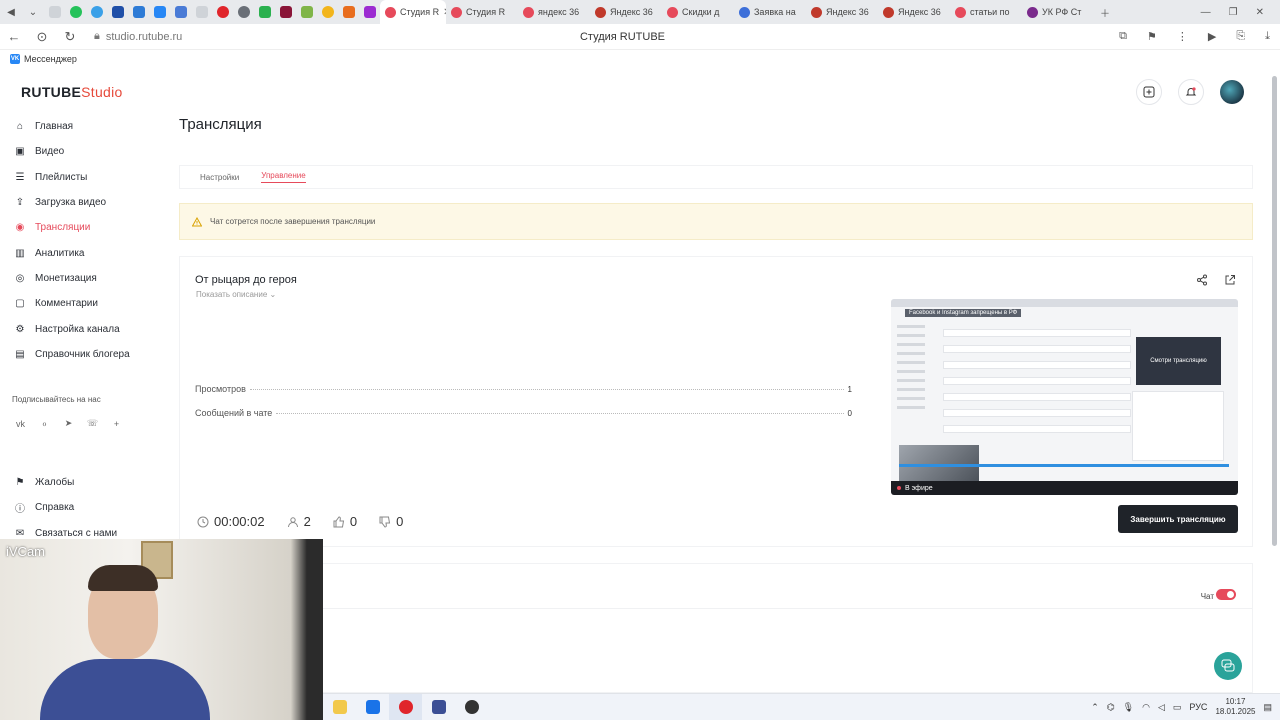  What do you see at coordinates (89, 278) in the screenshot?
I see `sidebar-item-money: ◎ Монетизация` at bounding box center [89, 278].